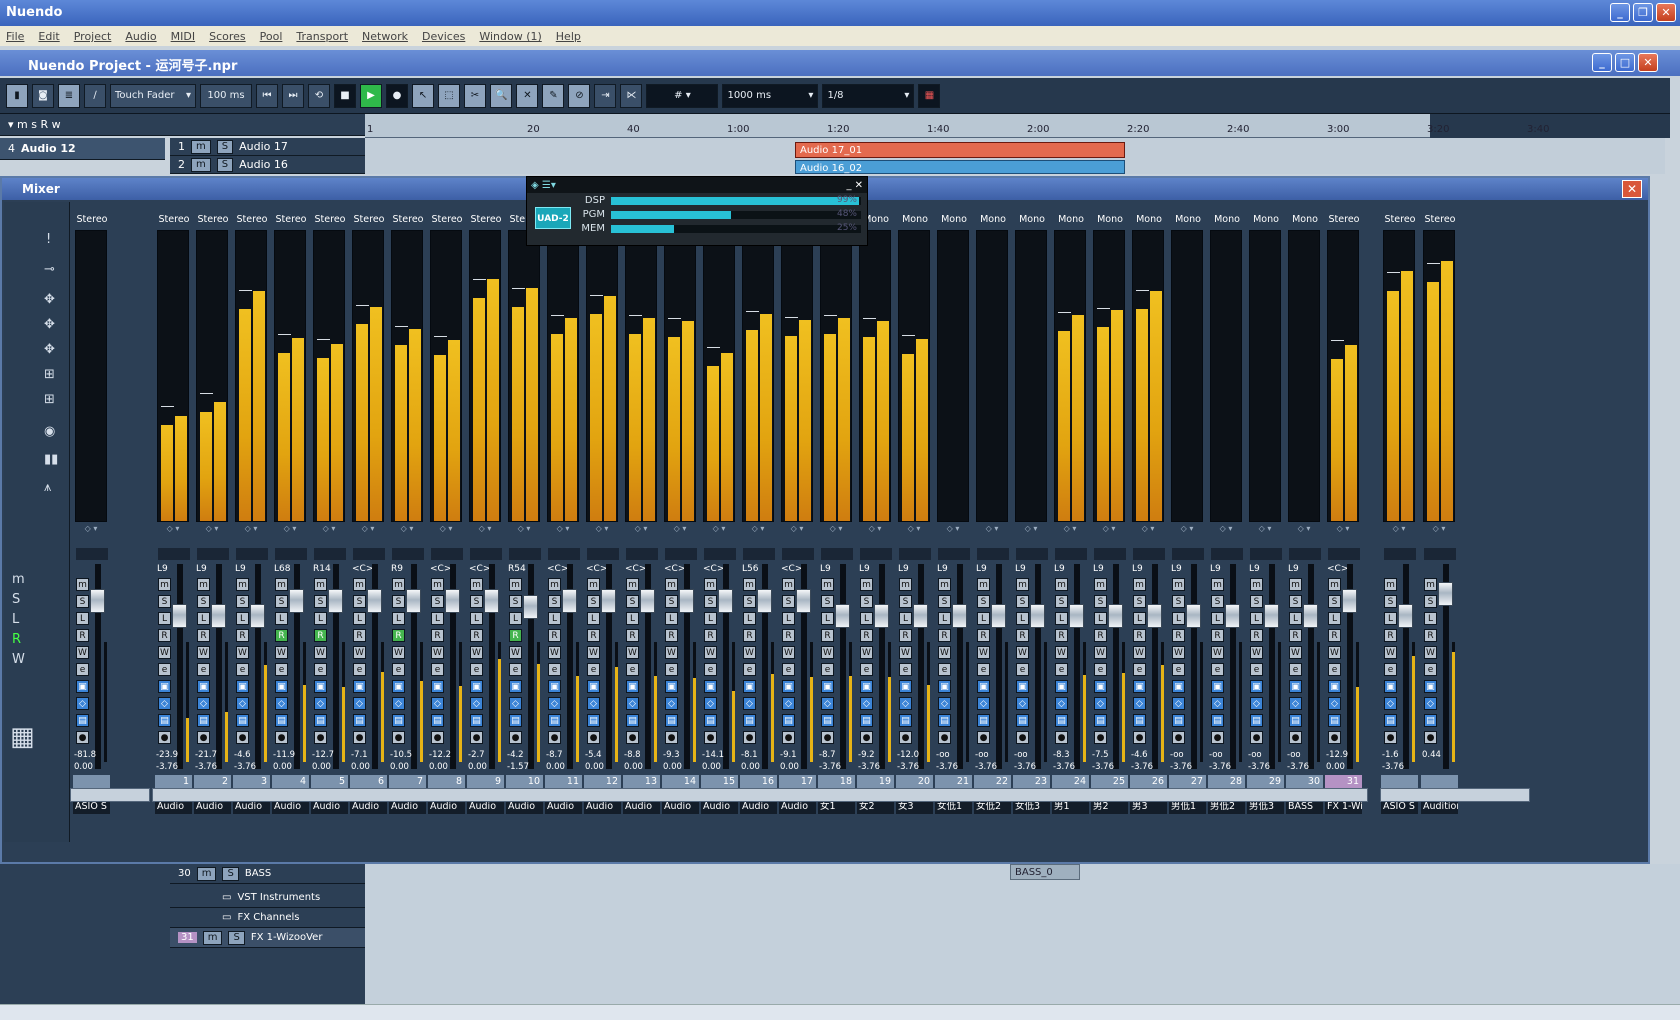 The height and width of the screenshot is (1020, 1680). What do you see at coordinates (48, 239) in the screenshot?
I see `meter-reset-icon: !` at bounding box center [48, 239].